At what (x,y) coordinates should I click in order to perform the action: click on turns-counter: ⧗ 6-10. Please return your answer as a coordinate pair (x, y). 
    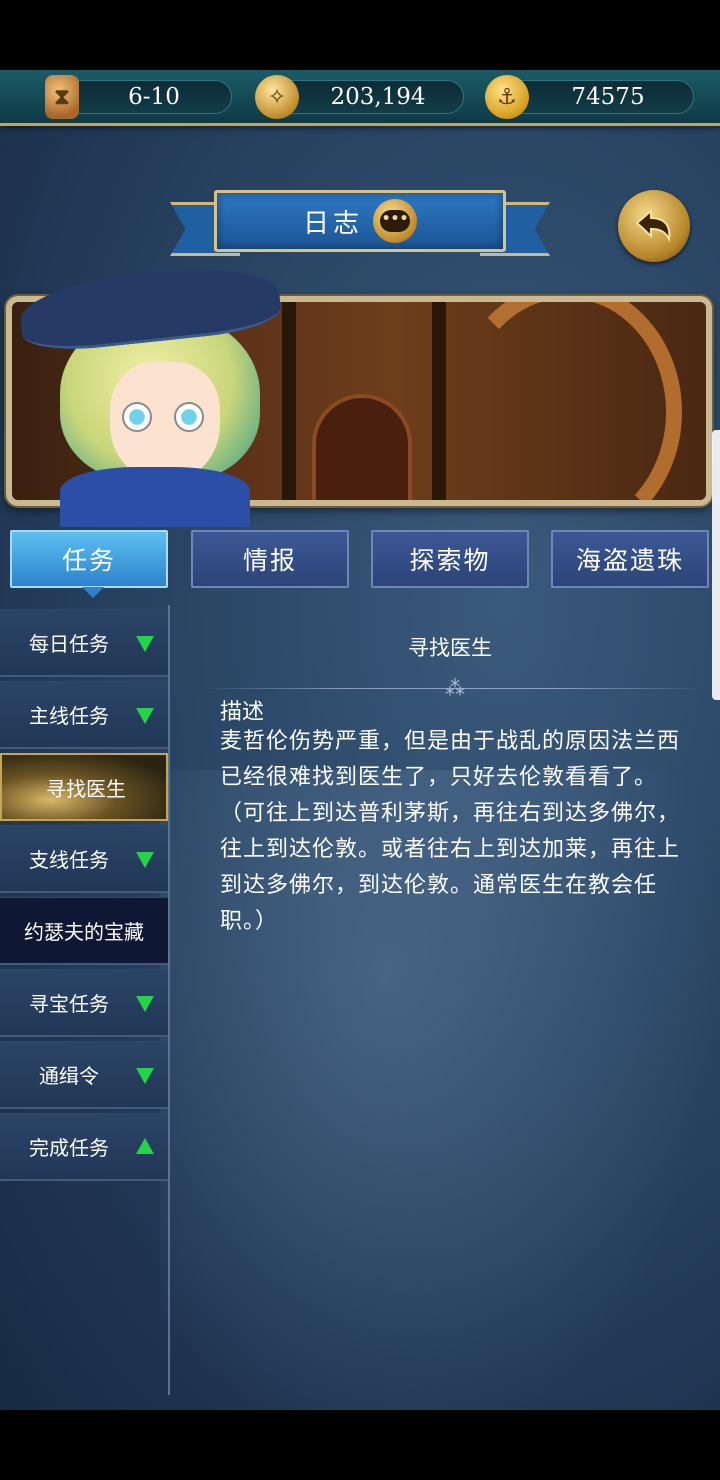
    Looking at the image, I should click on (138, 97).